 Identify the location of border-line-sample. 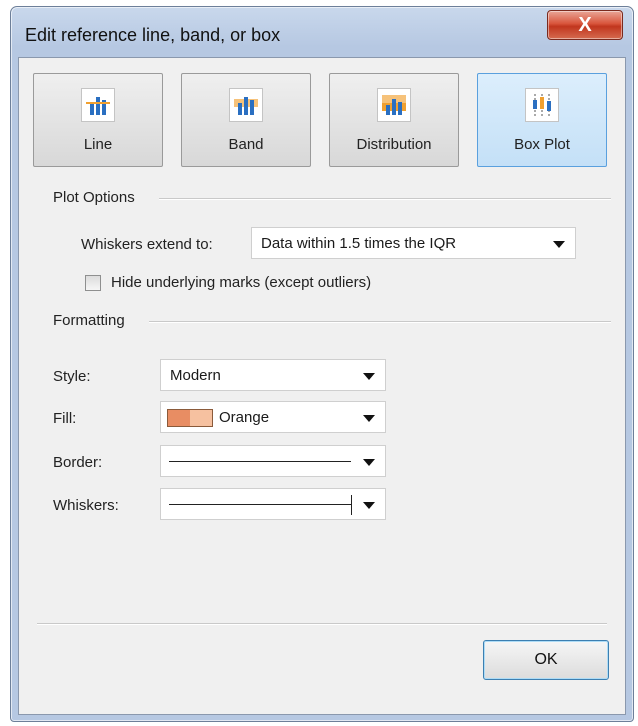
(260, 461).